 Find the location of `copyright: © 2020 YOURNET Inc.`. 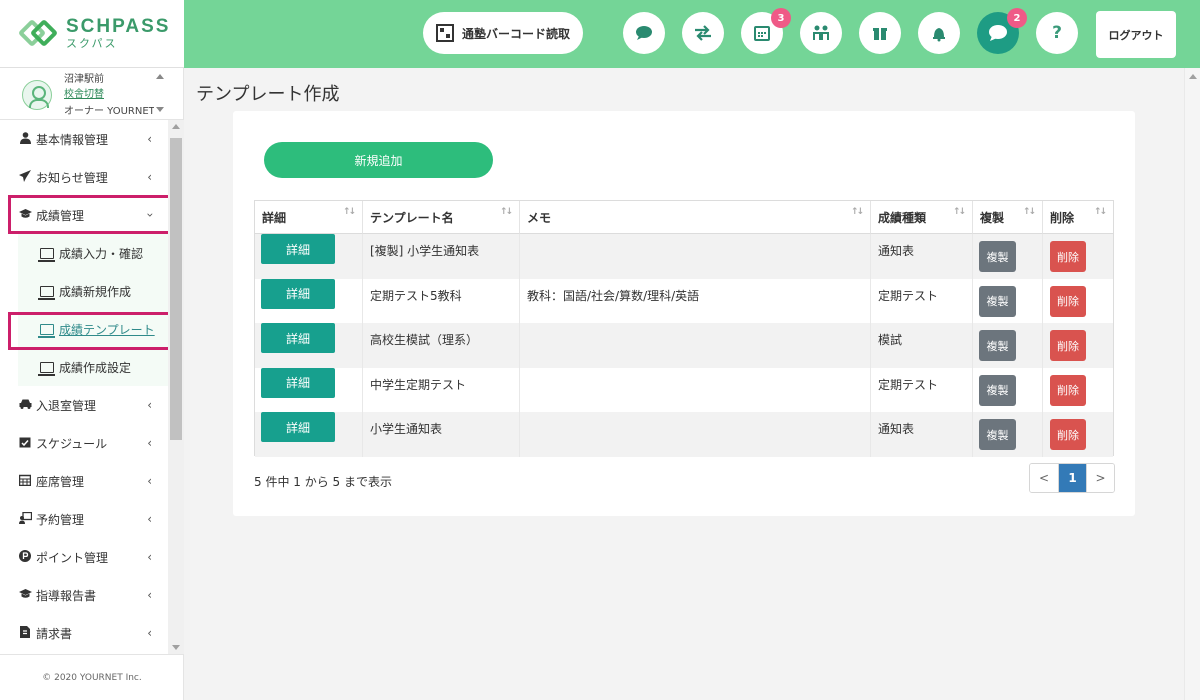

copyright: © 2020 YOURNET Inc. is located at coordinates (92, 677).